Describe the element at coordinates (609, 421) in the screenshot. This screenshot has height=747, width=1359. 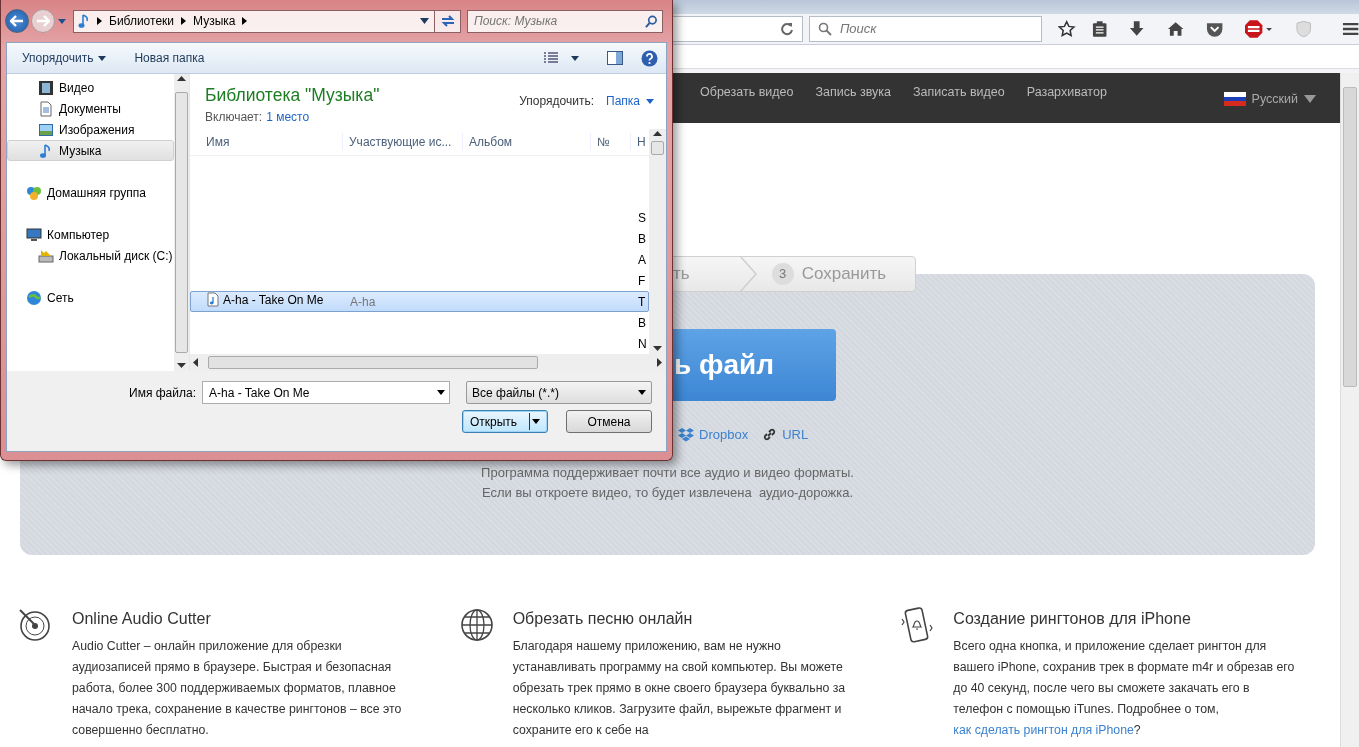
I see `dialog-button: Отмена` at that location.